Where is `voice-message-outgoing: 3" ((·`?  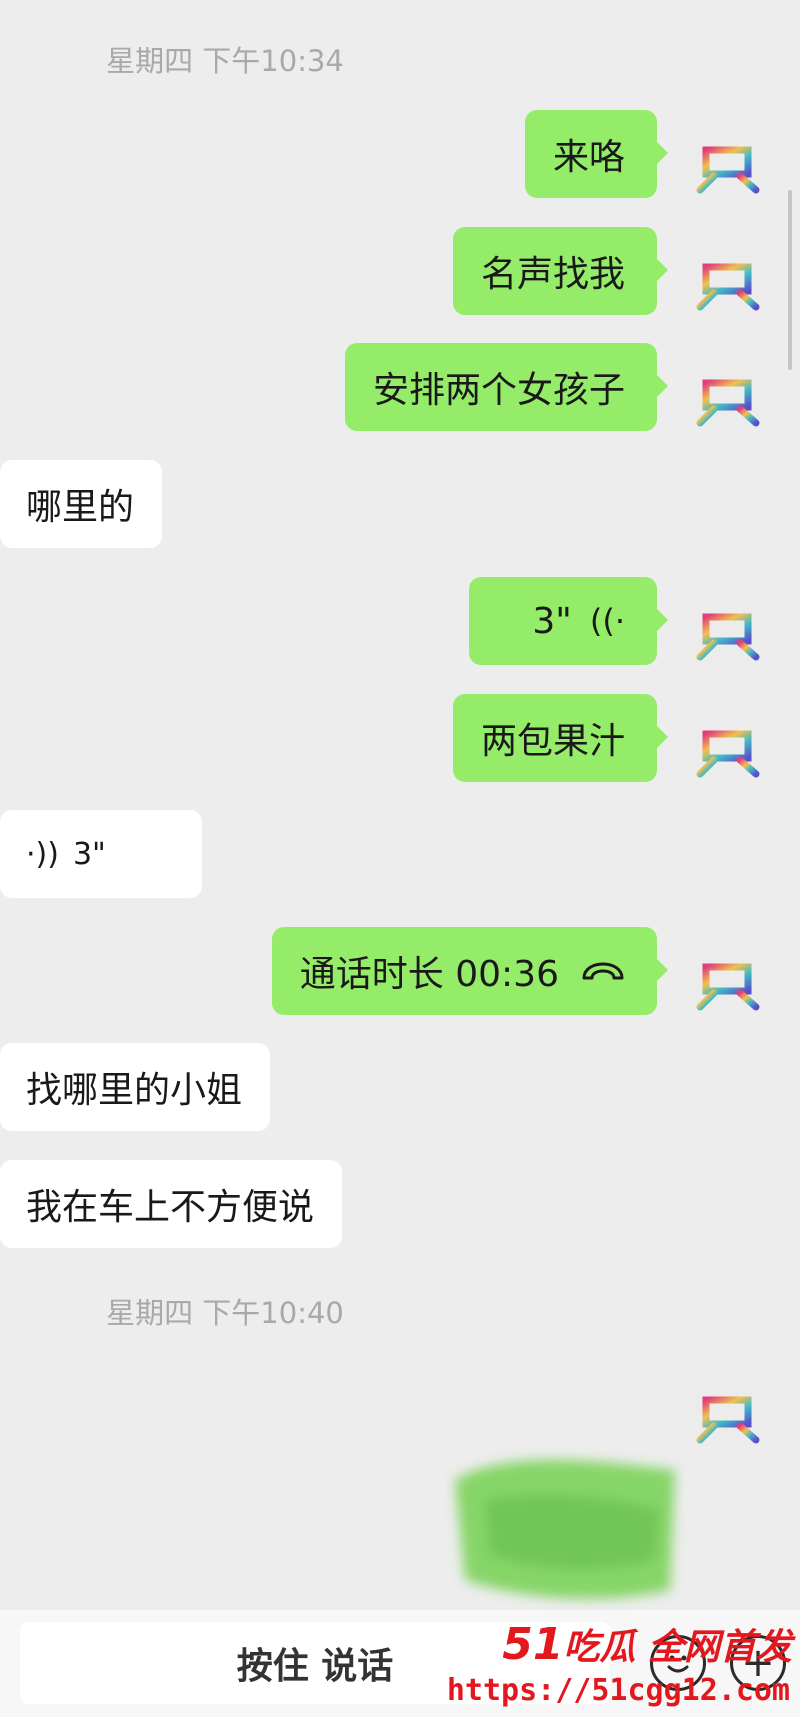
voice-message-outgoing: 3" ((· is located at coordinates (568, 621).